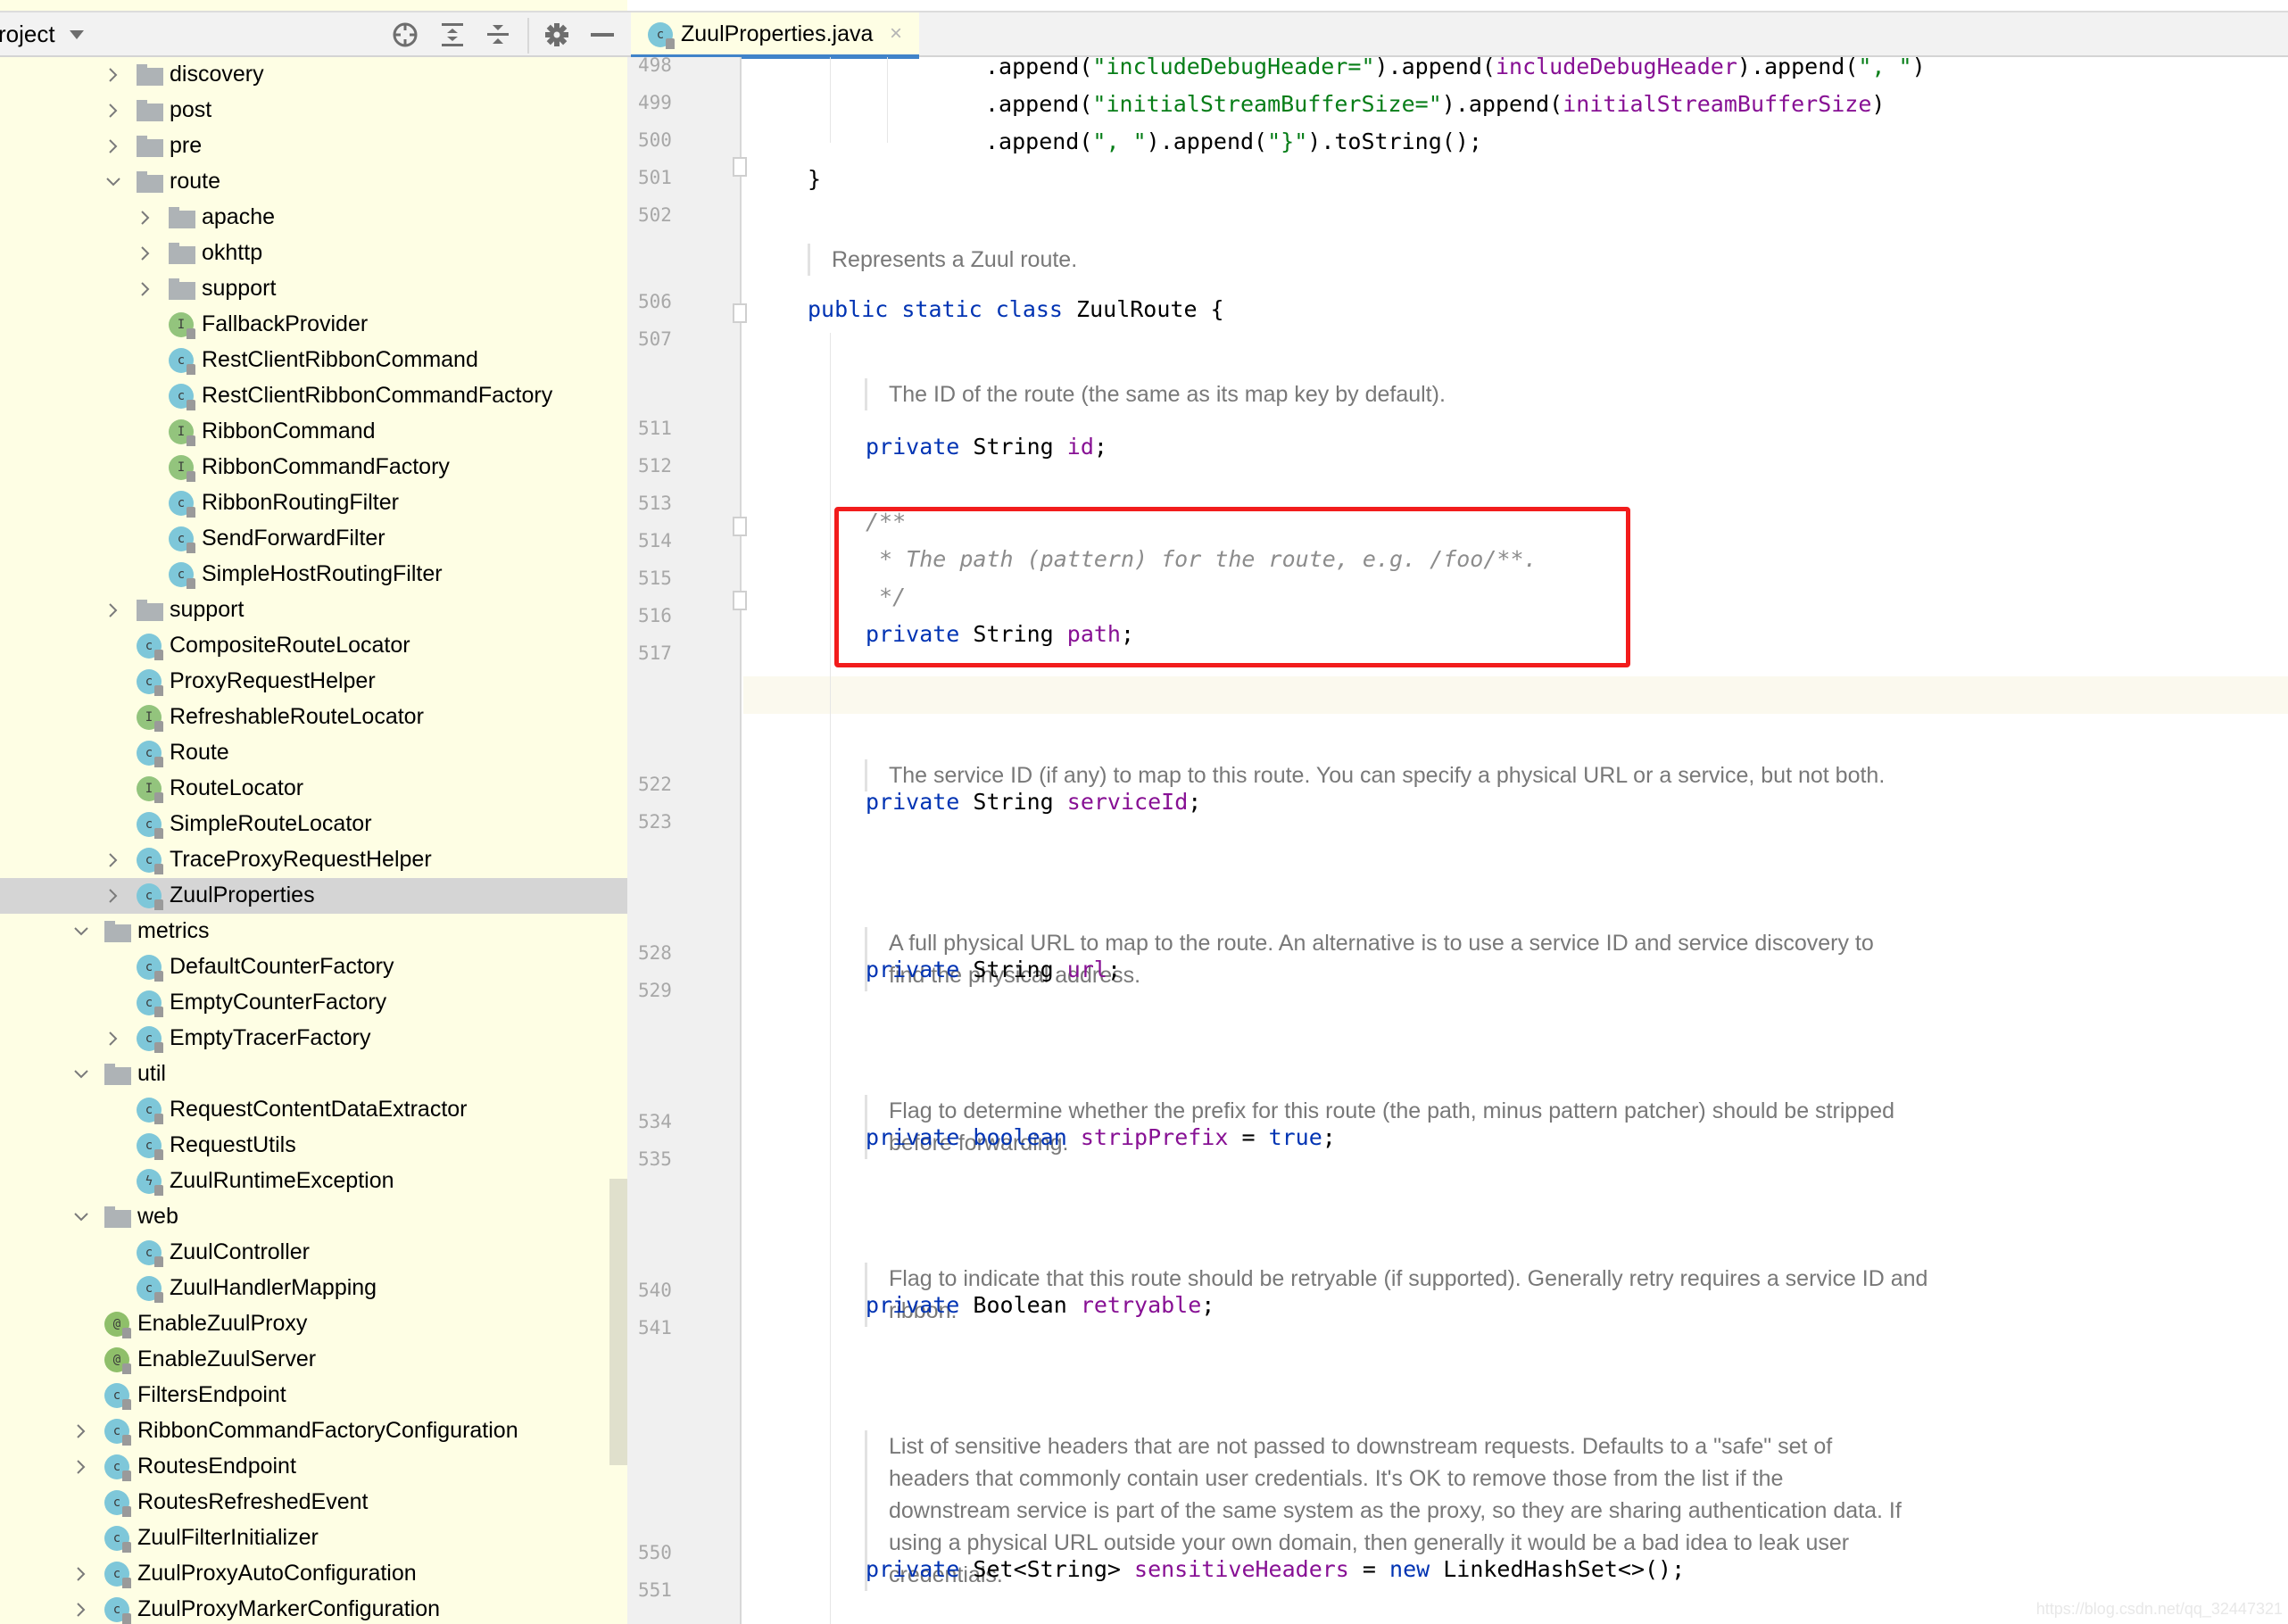 The width and height of the screenshot is (2288, 1624). Describe the element at coordinates (150, 612) in the screenshot. I see `folder-icon` at that location.